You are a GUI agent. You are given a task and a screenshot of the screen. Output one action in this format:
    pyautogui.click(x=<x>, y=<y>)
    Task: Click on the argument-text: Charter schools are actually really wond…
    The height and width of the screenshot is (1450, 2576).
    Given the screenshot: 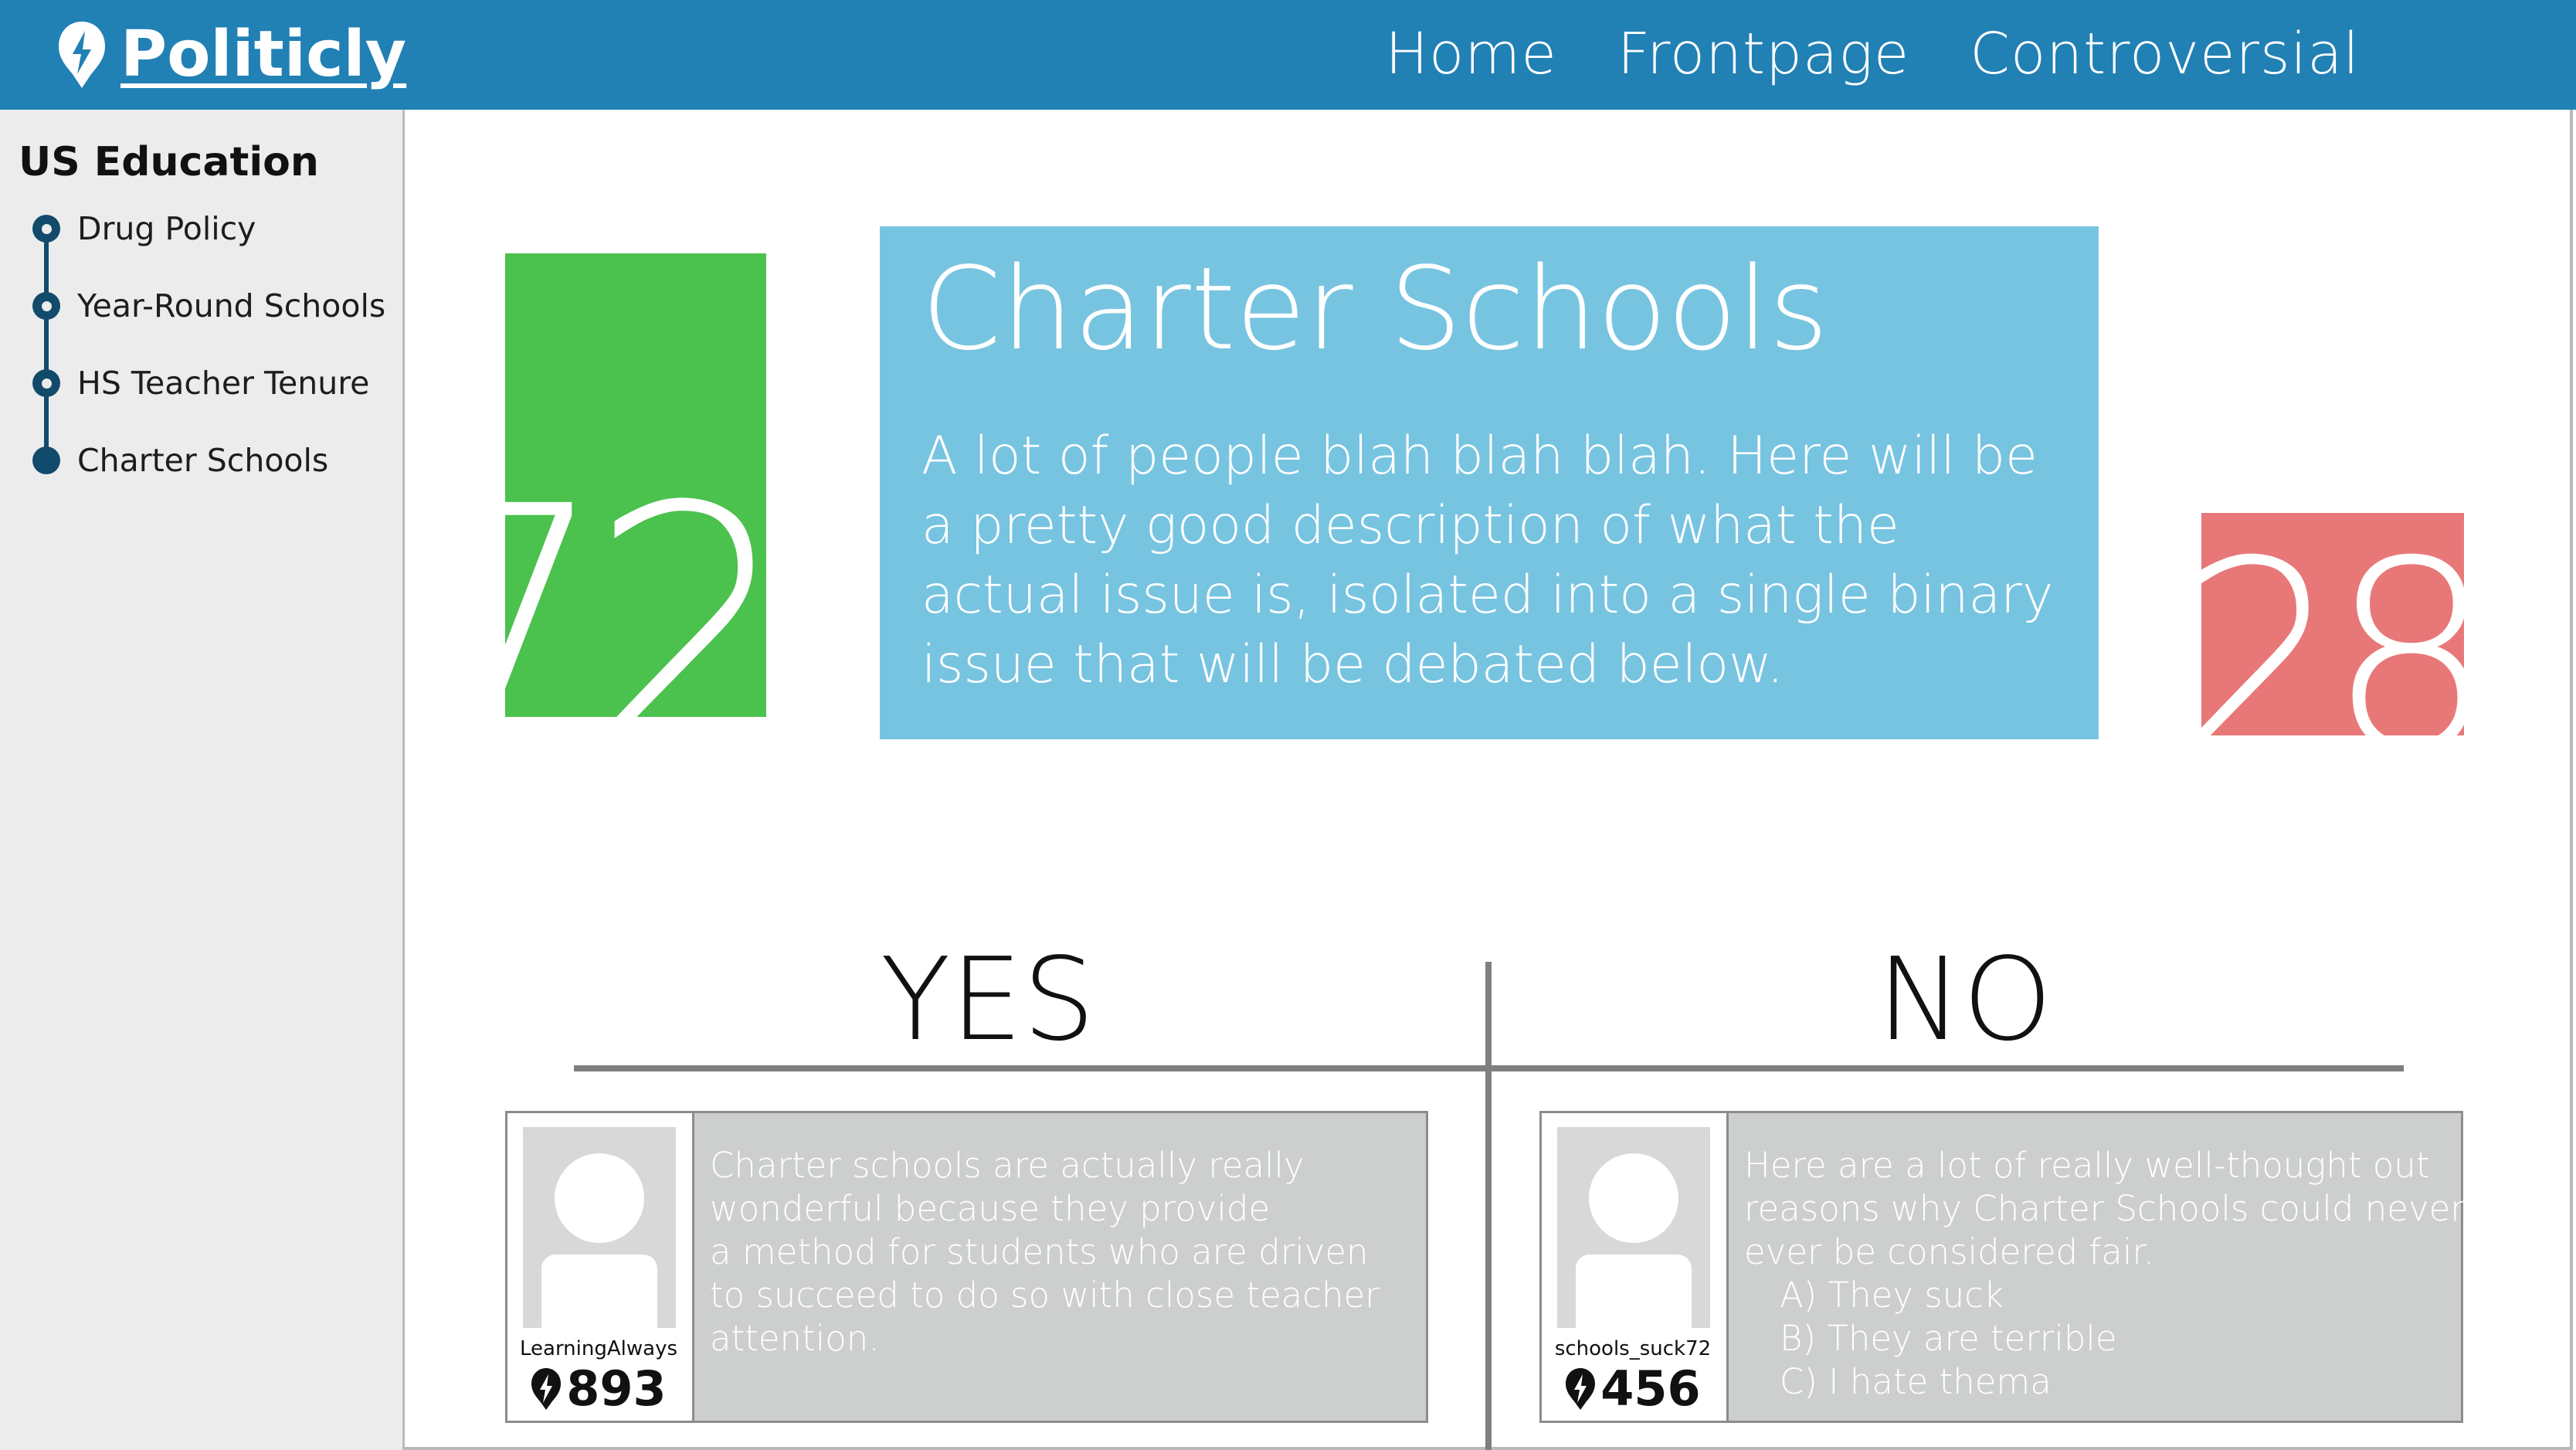 What is the action you would take?
    pyautogui.click(x=1056, y=1252)
    